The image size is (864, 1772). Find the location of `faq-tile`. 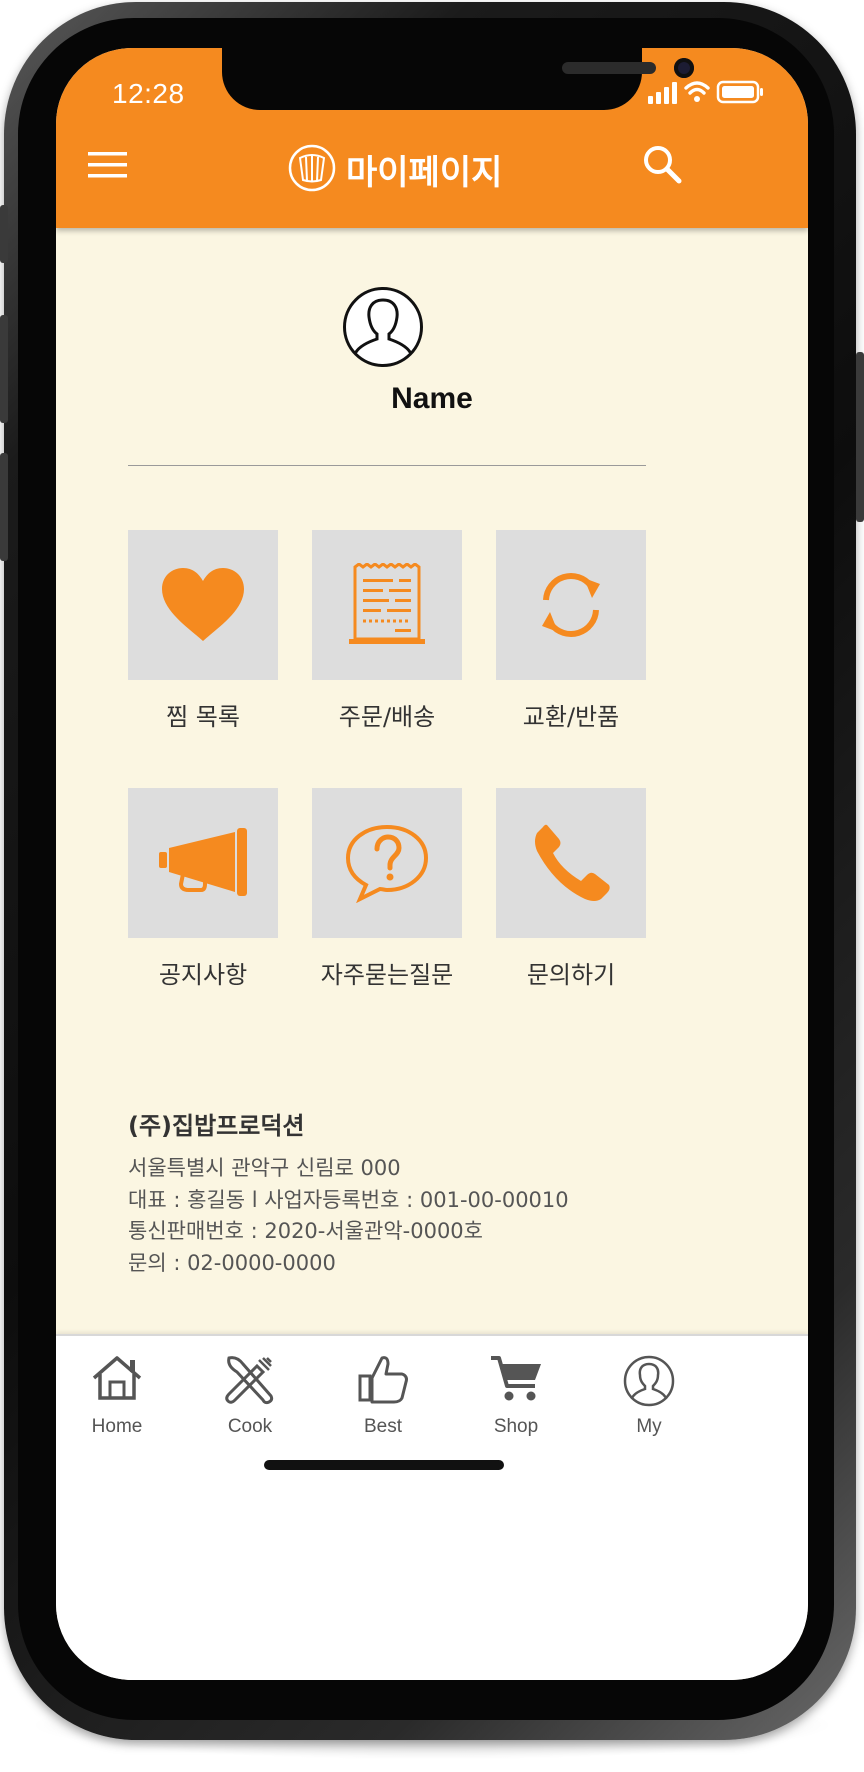

faq-tile is located at coordinates (387, 863).